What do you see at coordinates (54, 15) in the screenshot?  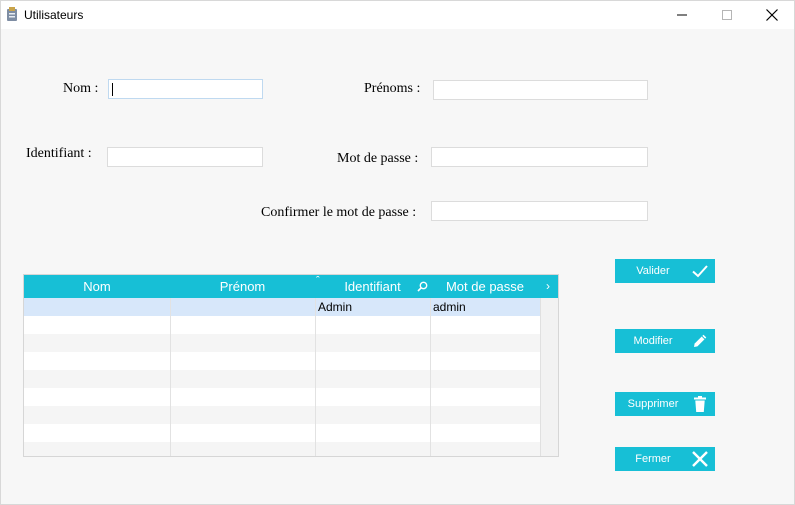 I see `window-title: Utilisateurs` at bounding box center [54, 15].